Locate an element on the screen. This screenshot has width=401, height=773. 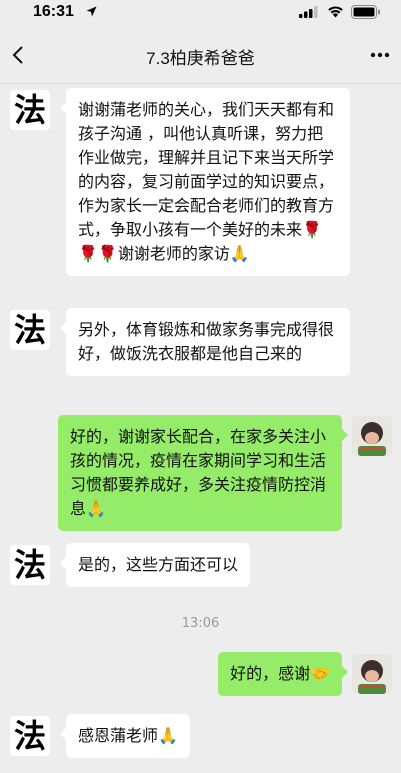
message-bubble-incoming: 另外，体育锻炼和做家务事完成得很好，做饭洗衣服都是他自己来的 is located at coordinates (205, 342).